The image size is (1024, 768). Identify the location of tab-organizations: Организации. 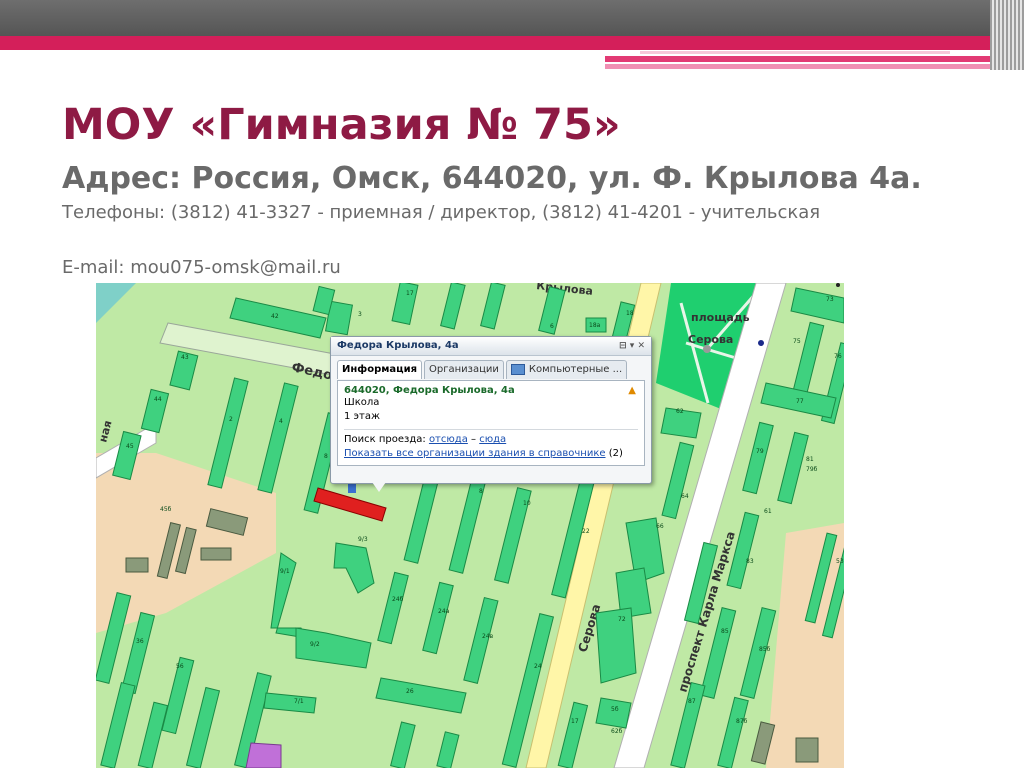
(464, 369).